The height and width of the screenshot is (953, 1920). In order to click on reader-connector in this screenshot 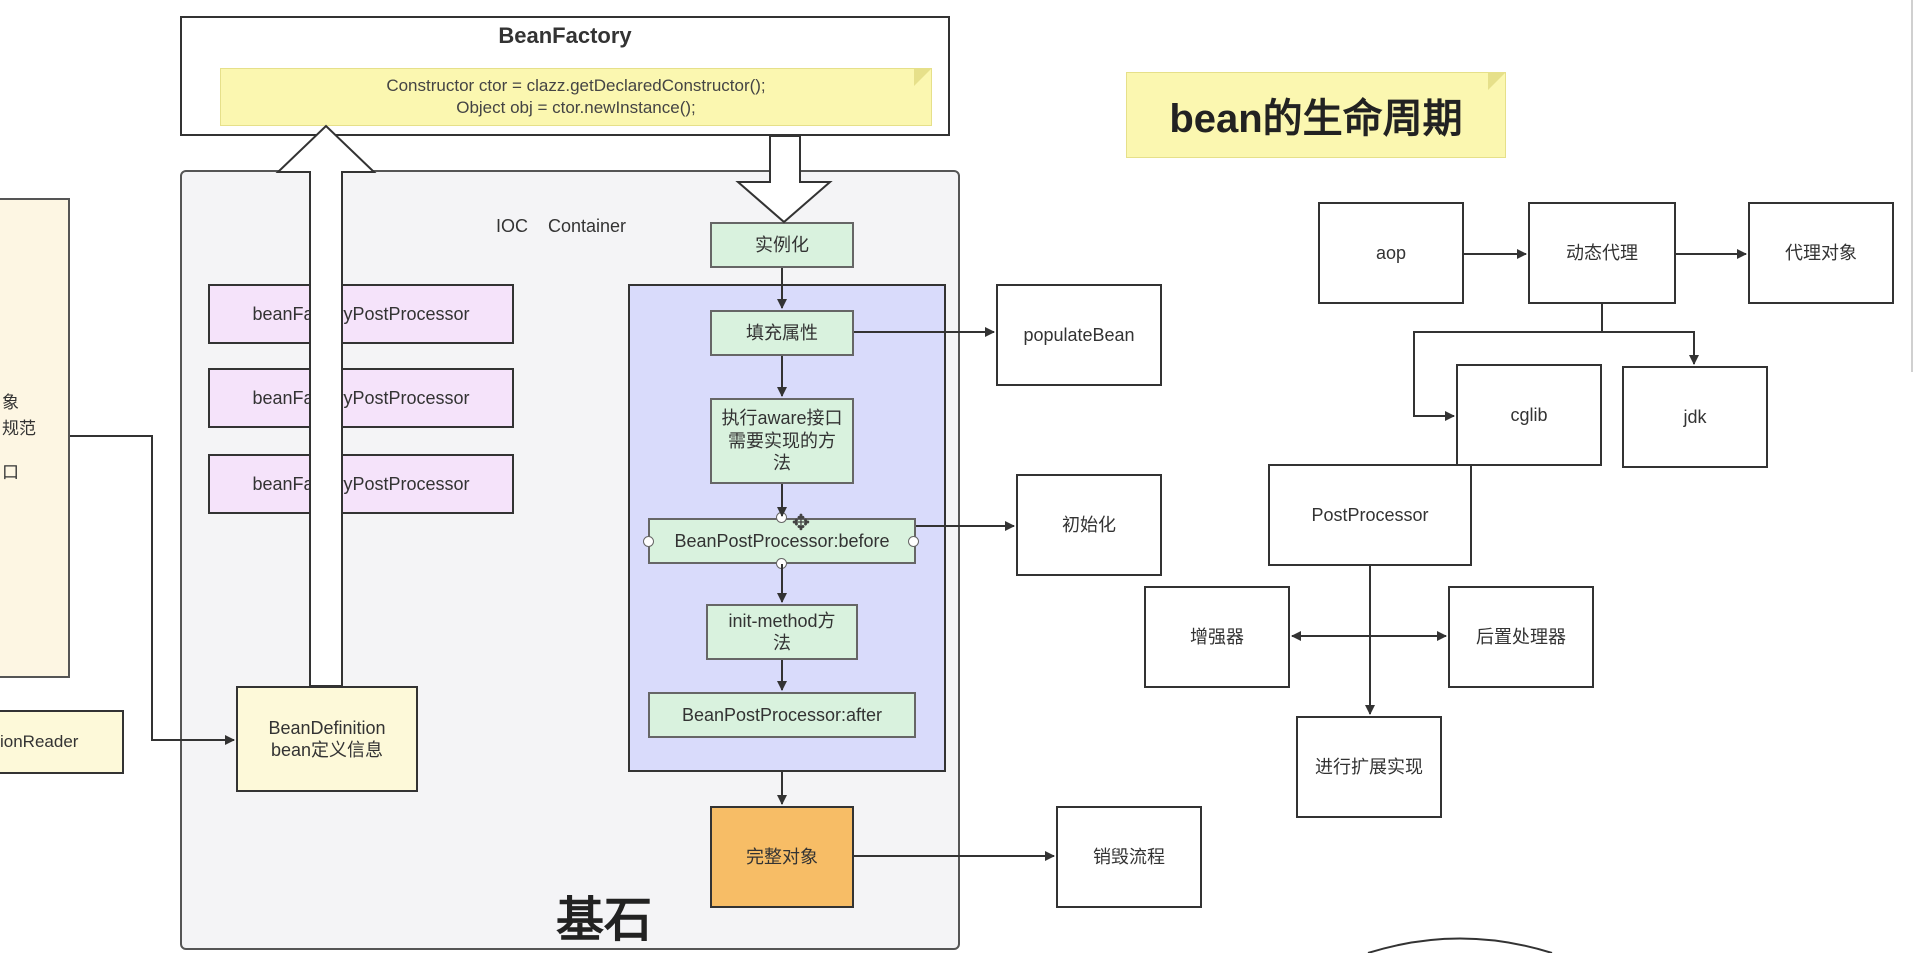, I will do `click(152, 590)`.